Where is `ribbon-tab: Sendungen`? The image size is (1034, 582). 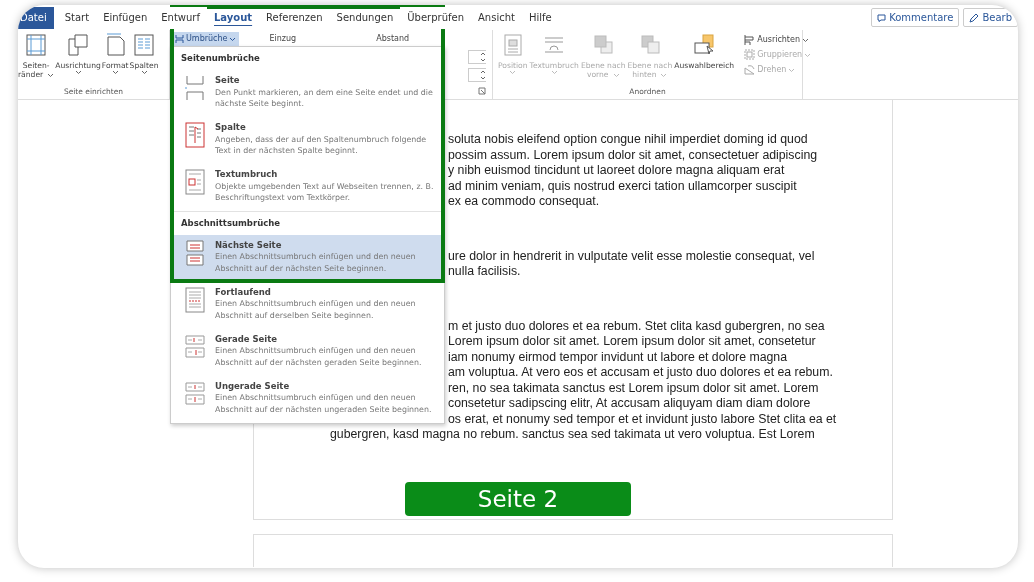 ribbon-tab: Sendungen is located at coordinates (365, 17).